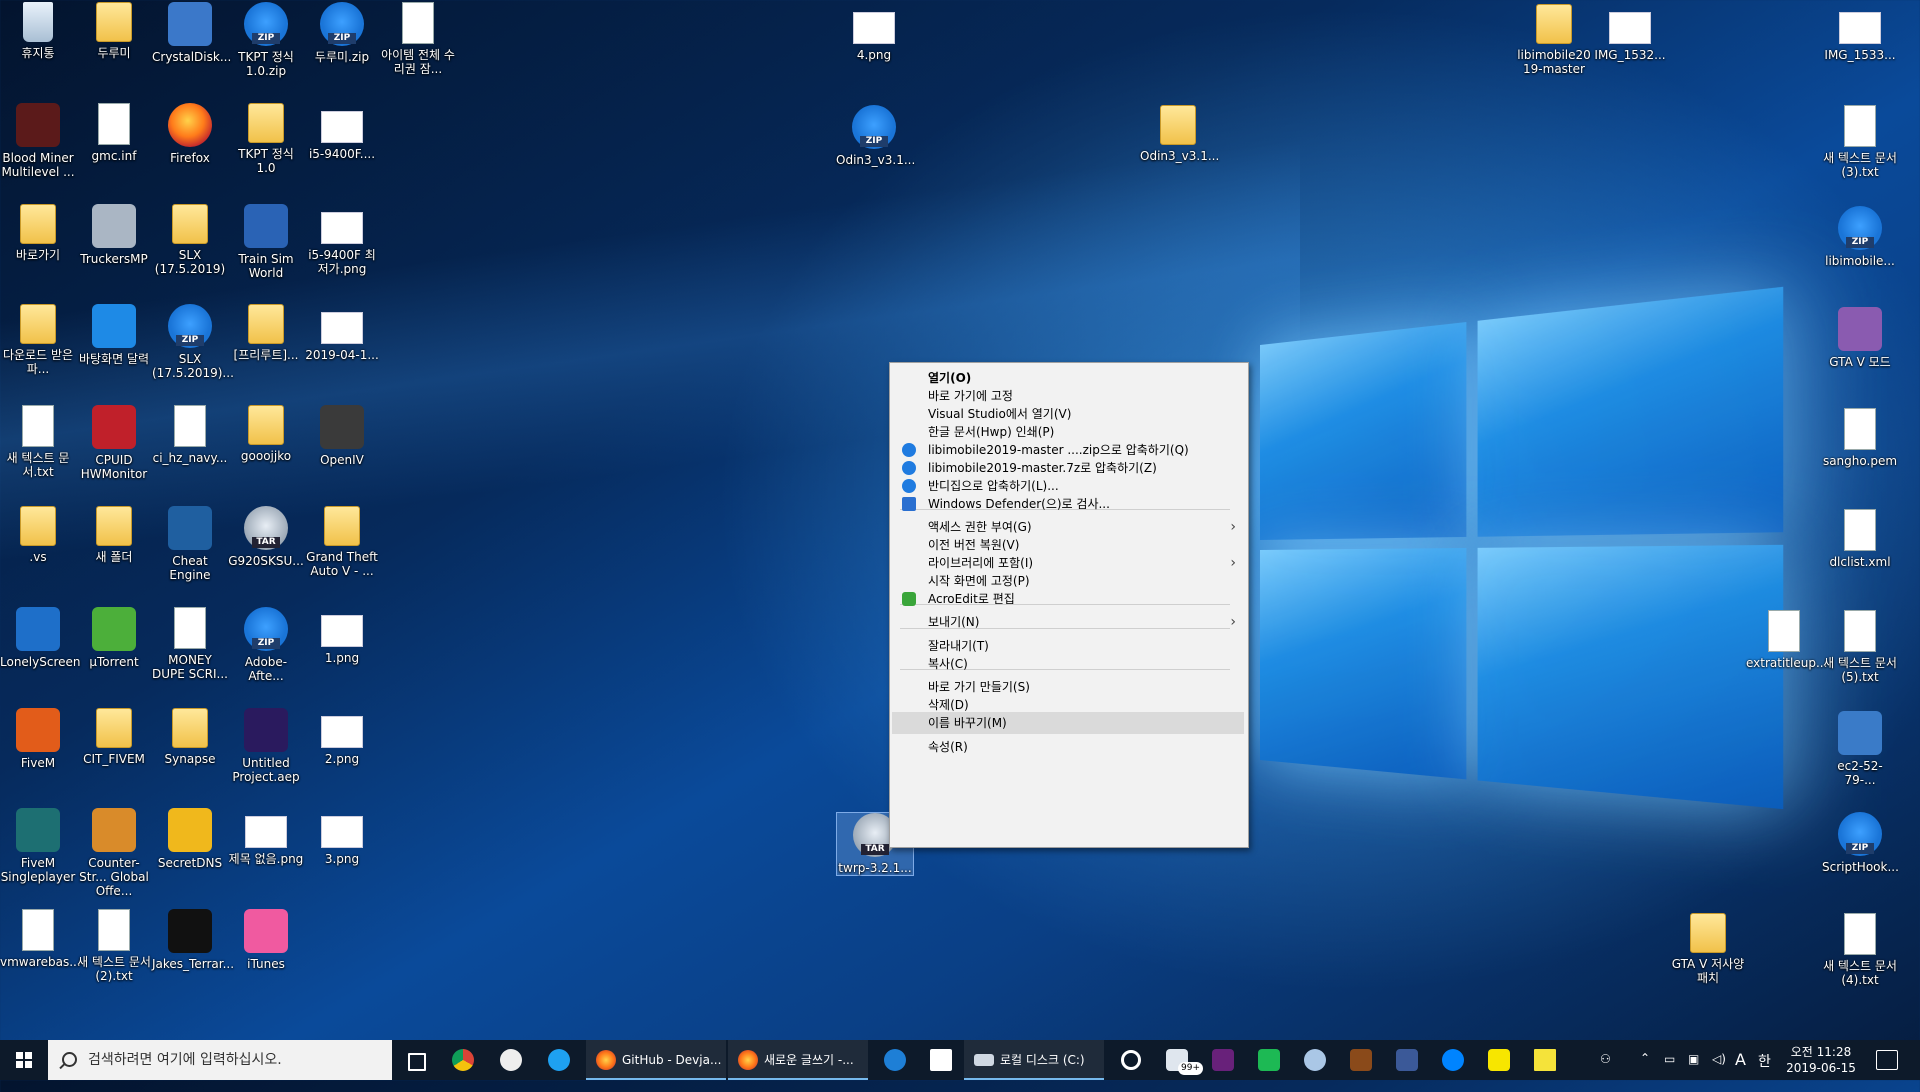 The image size is (1920, 1092). Describe the element at coordinates (114, 235) in the screenshot. I see `desktop-icon: TruckersMP` at that location.